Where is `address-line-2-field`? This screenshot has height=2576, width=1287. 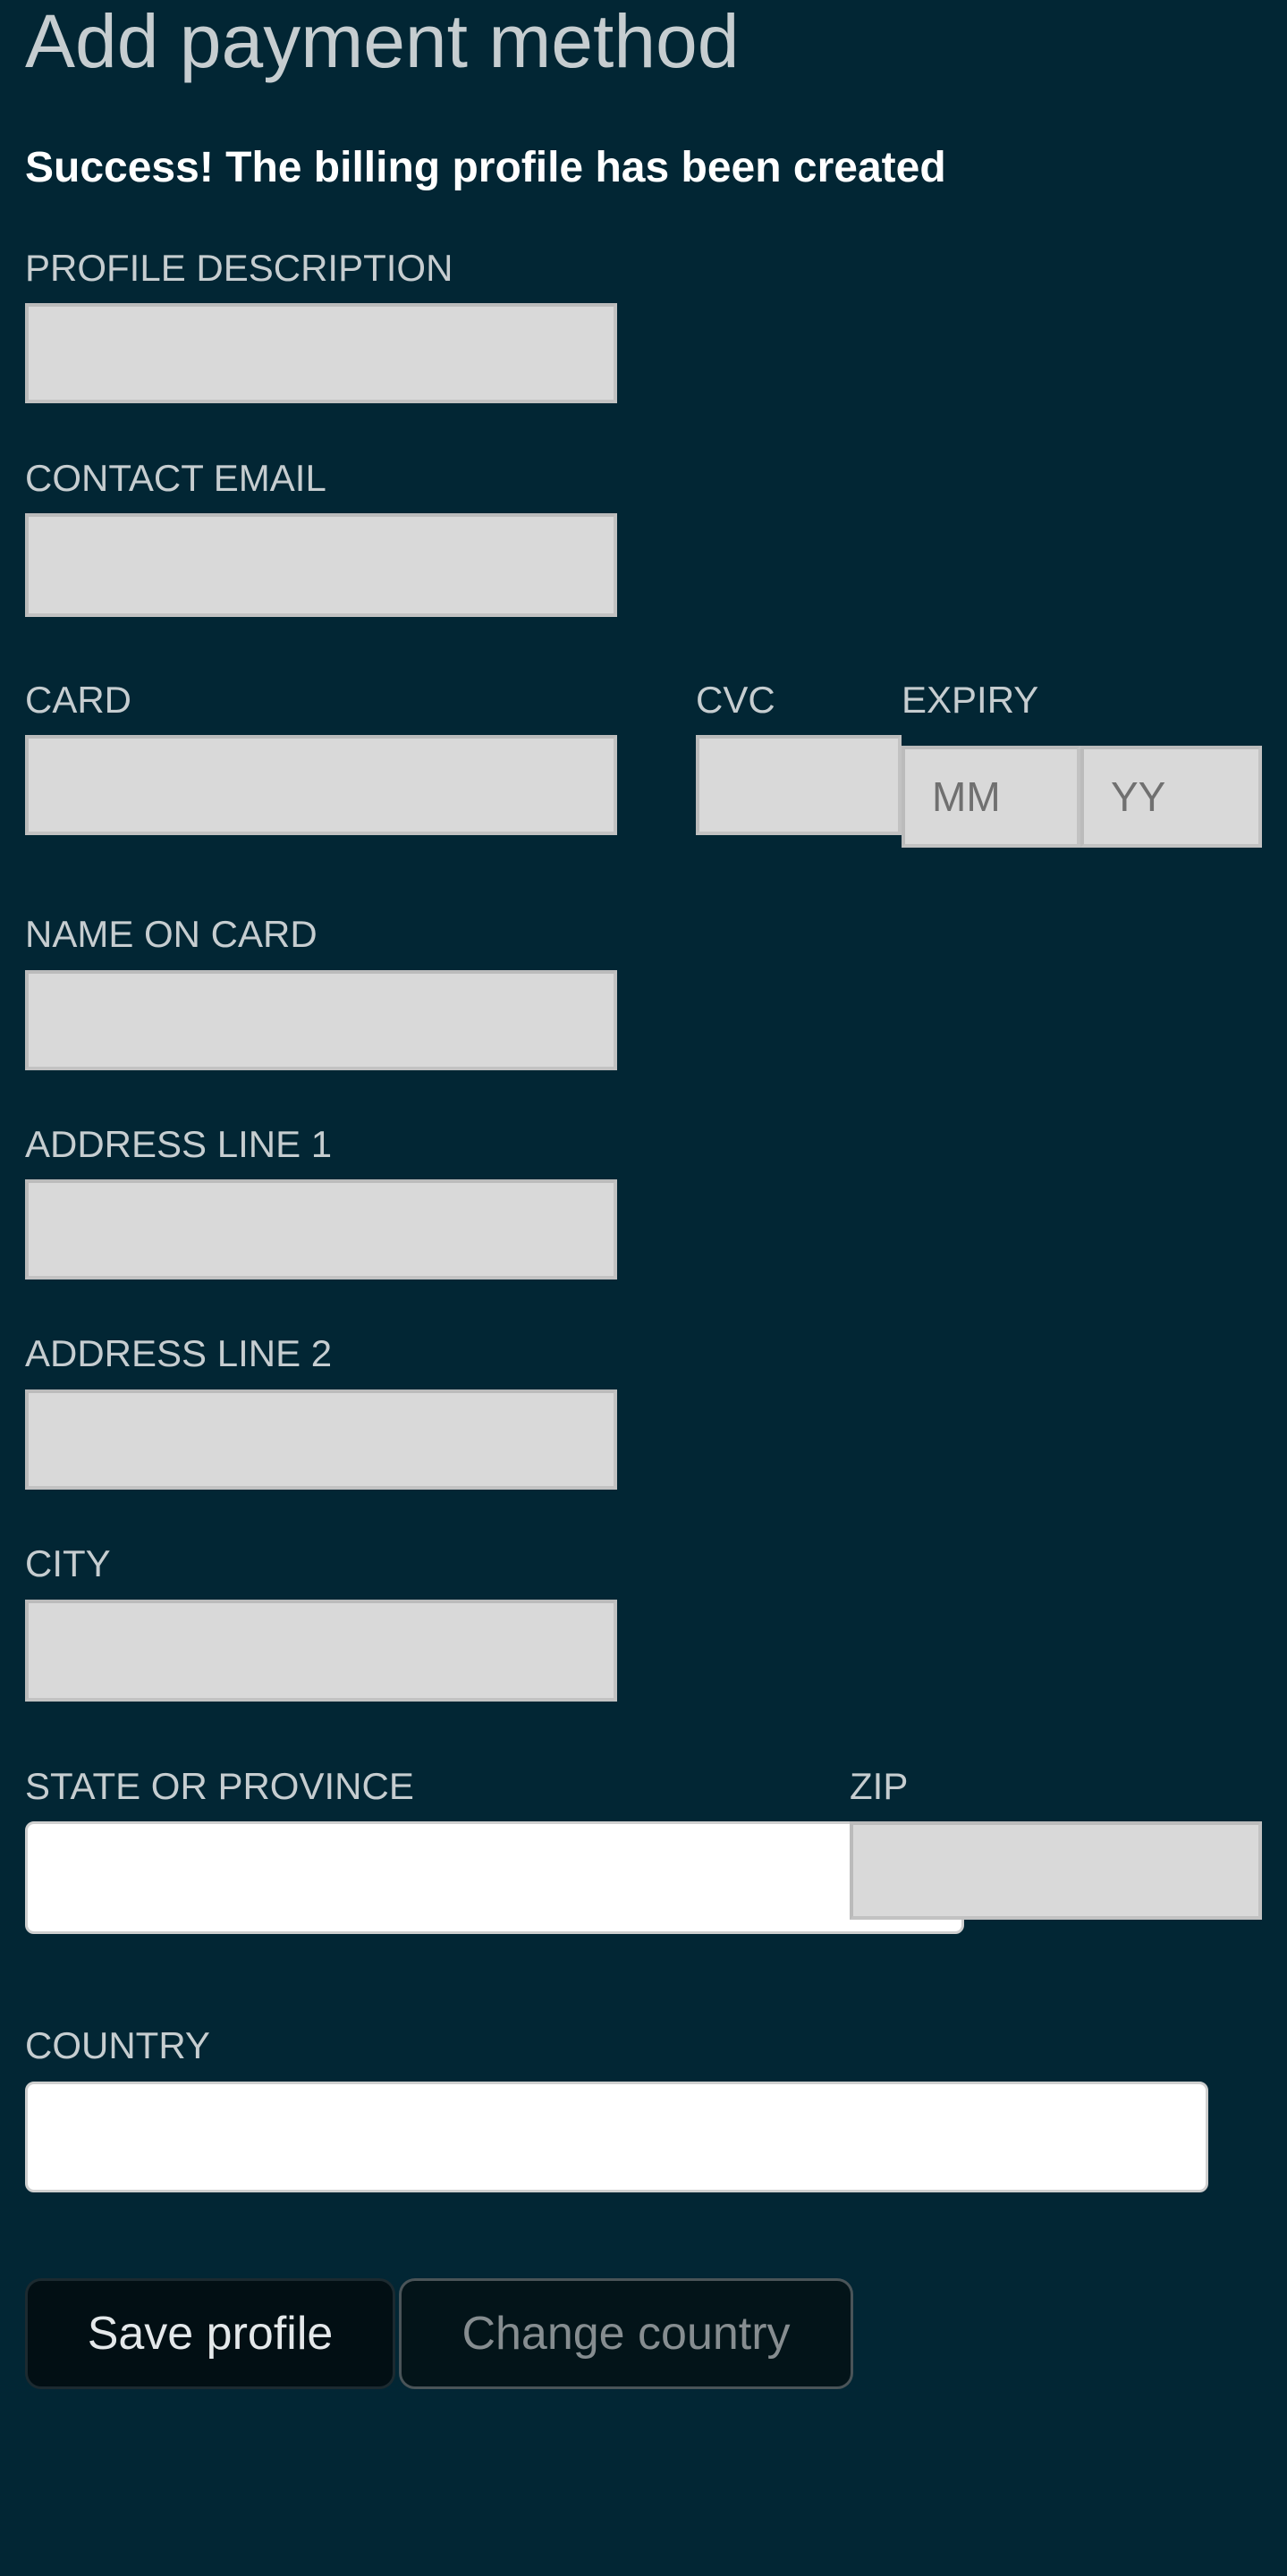
address-line-2-field is located at coordinates (321, 1439).